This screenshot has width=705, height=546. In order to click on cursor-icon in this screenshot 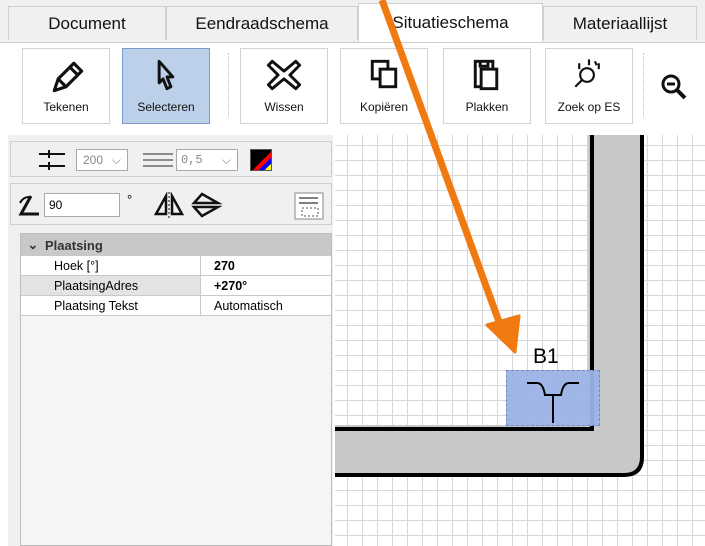, I will do `click(166, 75)`.